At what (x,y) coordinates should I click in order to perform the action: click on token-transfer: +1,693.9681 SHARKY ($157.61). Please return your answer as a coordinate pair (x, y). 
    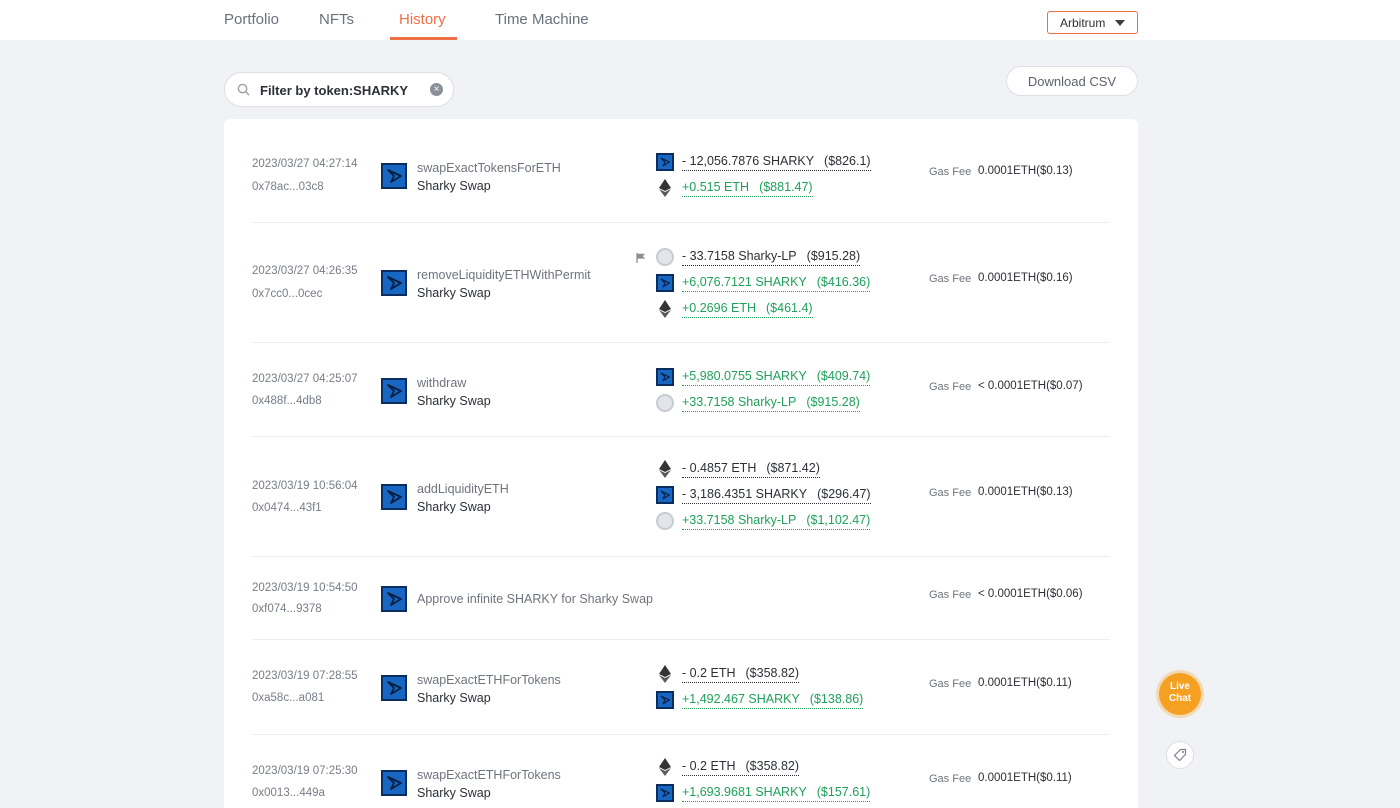
    Looking at the image, I should click on (763, 793).